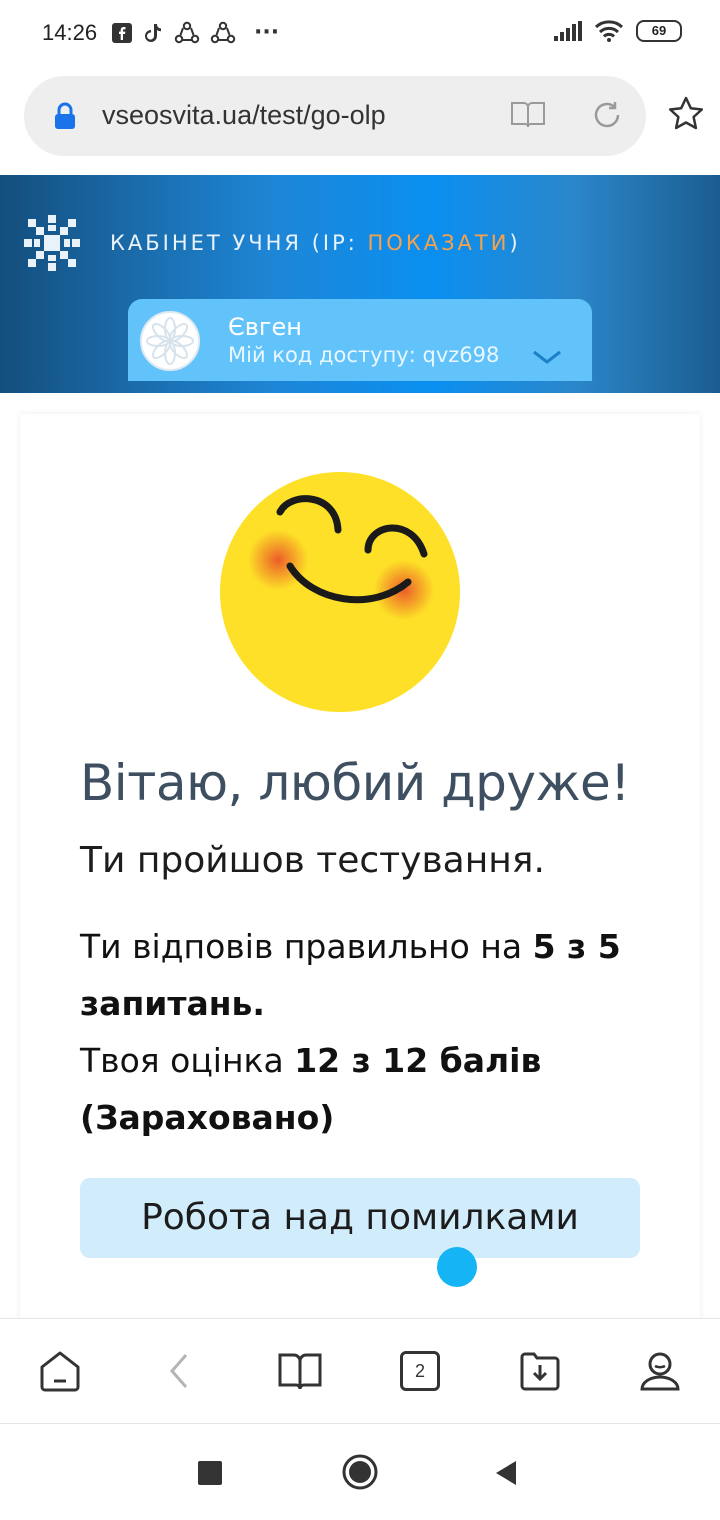  Describe the element at coordinates (540, 1371) in the screenshot. I see `downloads-icon` at that location.